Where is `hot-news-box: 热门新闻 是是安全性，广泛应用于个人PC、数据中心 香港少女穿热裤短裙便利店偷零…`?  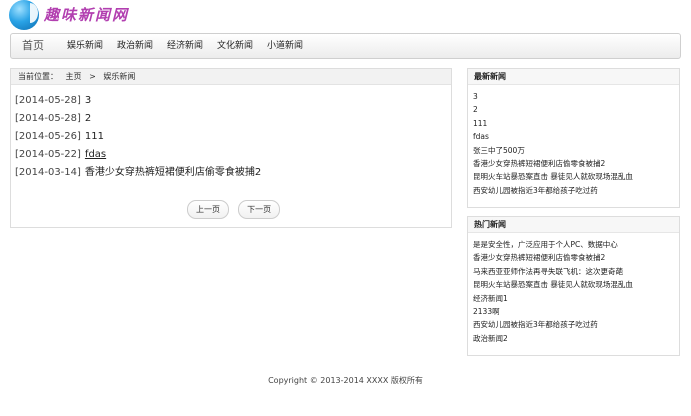
hot-news-box: 热门新闻 是是安全性，广泛应用于个人PC、数据中心 香港少女穿热裤短裙便利店偷零… is located at coordinates (573, 286).